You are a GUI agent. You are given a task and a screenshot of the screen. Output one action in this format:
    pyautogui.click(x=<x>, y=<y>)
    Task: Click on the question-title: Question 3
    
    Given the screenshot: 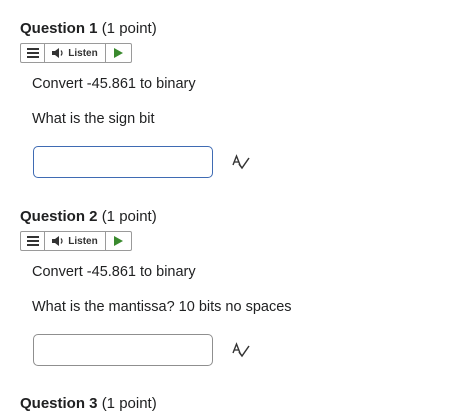 What is the action you would take?
    pyautogui.click(x=59, y=403)
    